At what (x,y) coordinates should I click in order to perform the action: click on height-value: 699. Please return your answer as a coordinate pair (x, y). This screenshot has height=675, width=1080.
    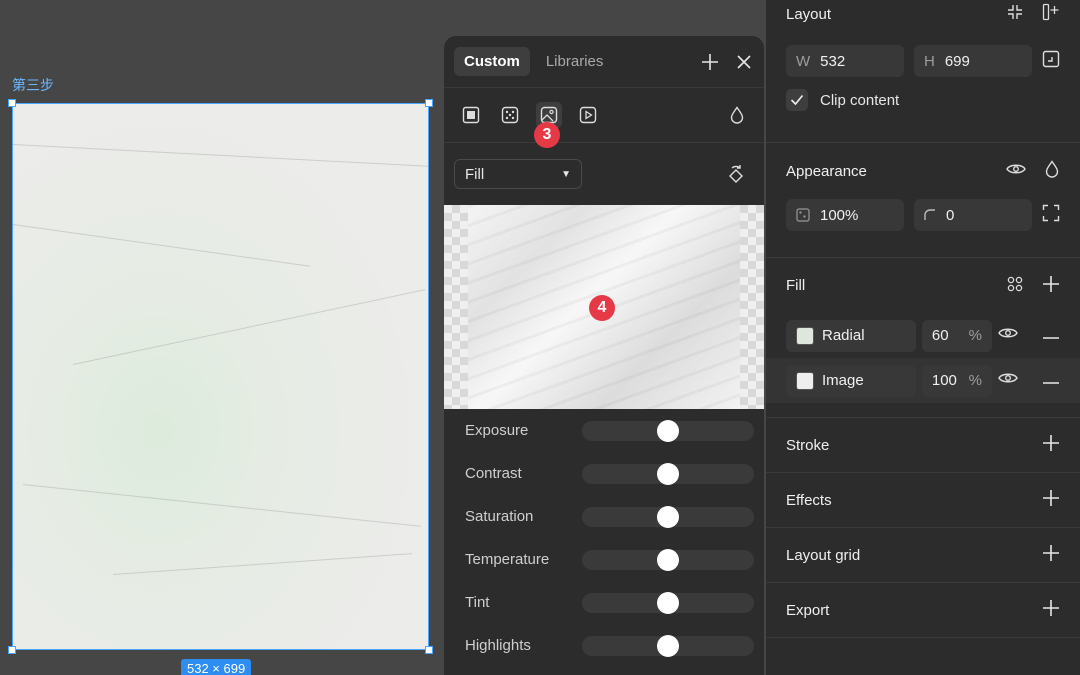
    Looking at the image, I should click on (957, 61).